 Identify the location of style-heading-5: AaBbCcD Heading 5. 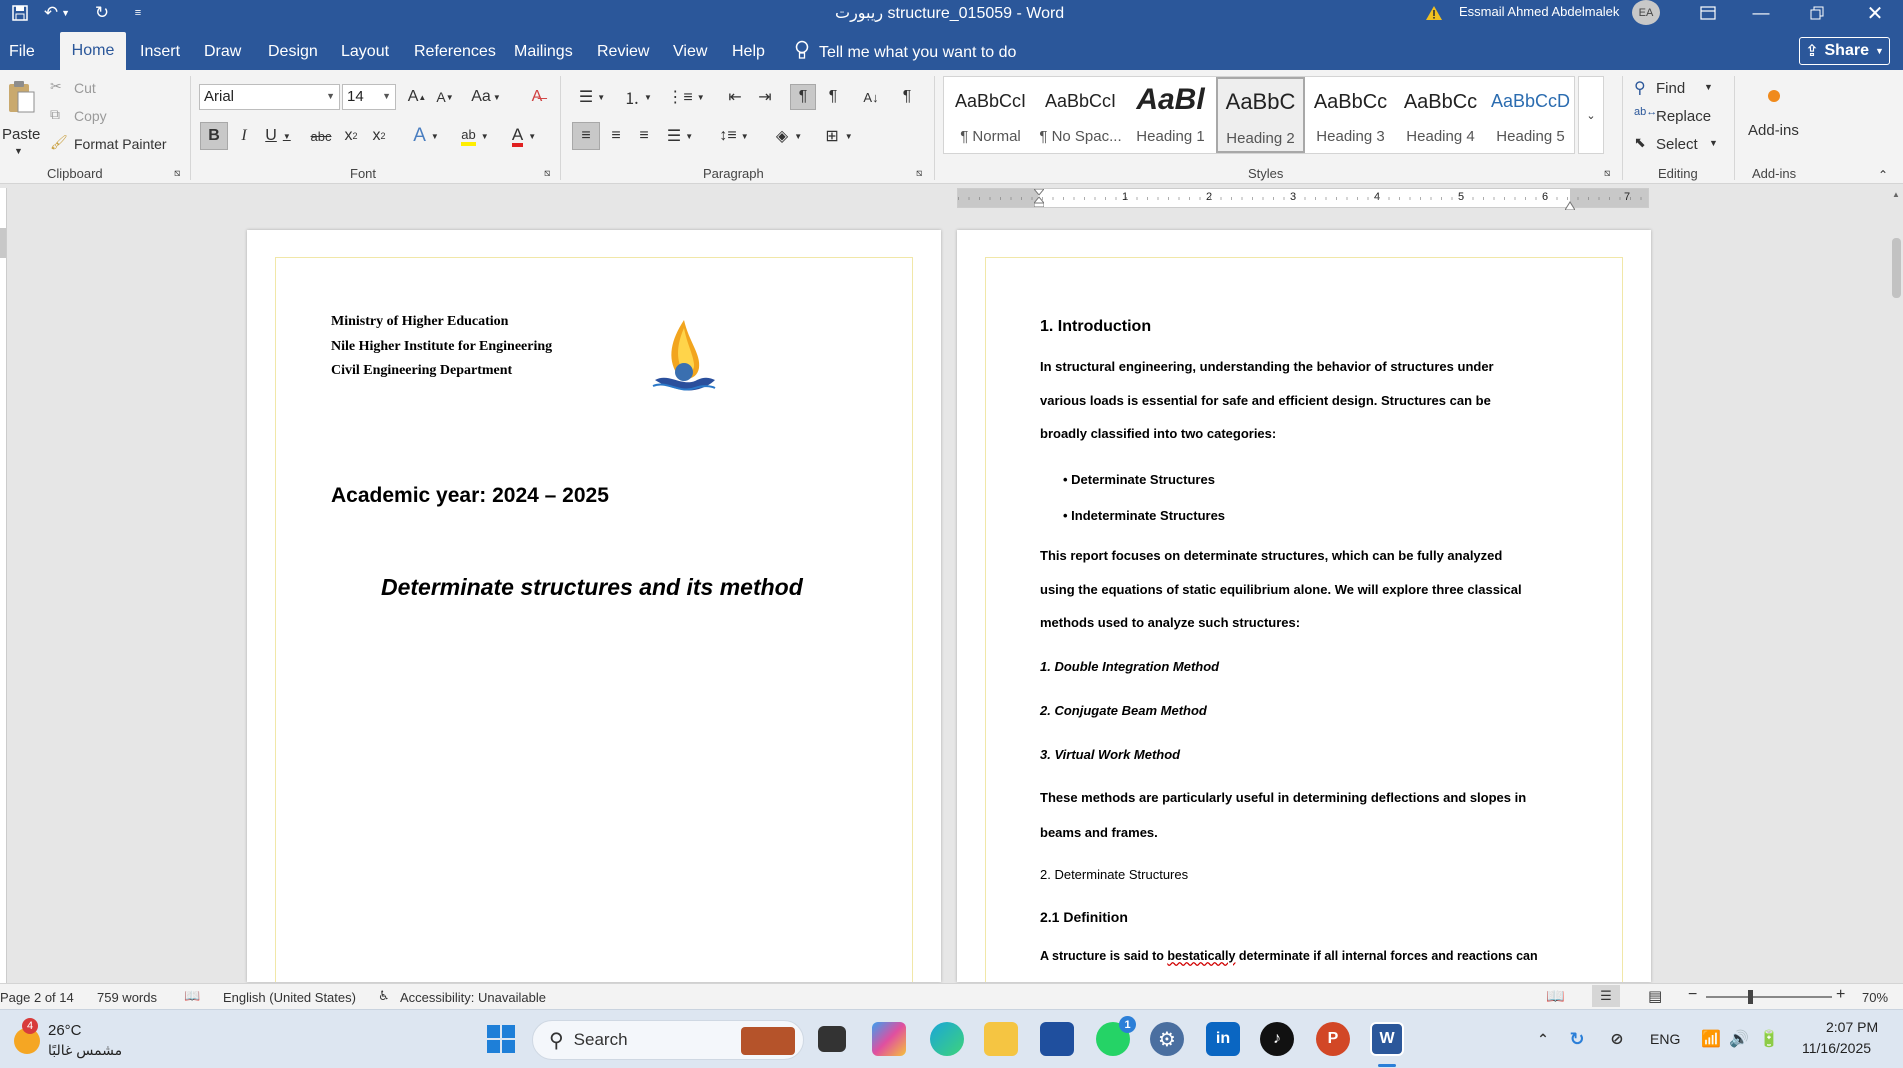
(1530, 115).